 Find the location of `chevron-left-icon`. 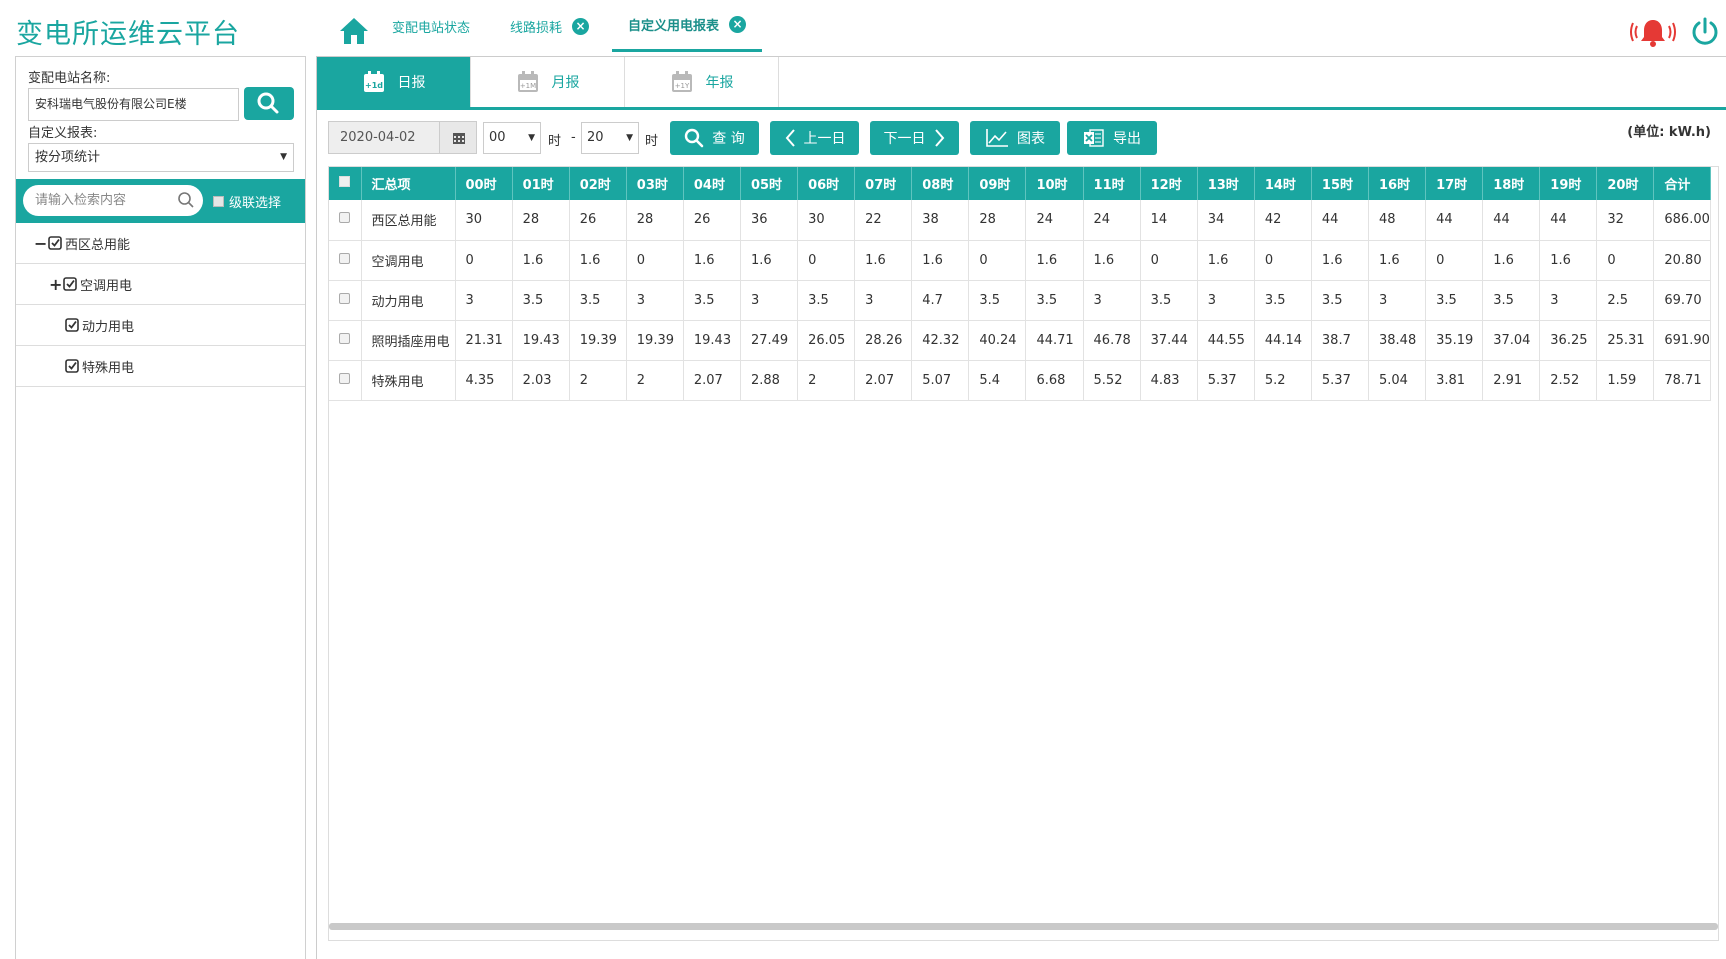

chevron-left-icon is located at coordinates (790, 138).